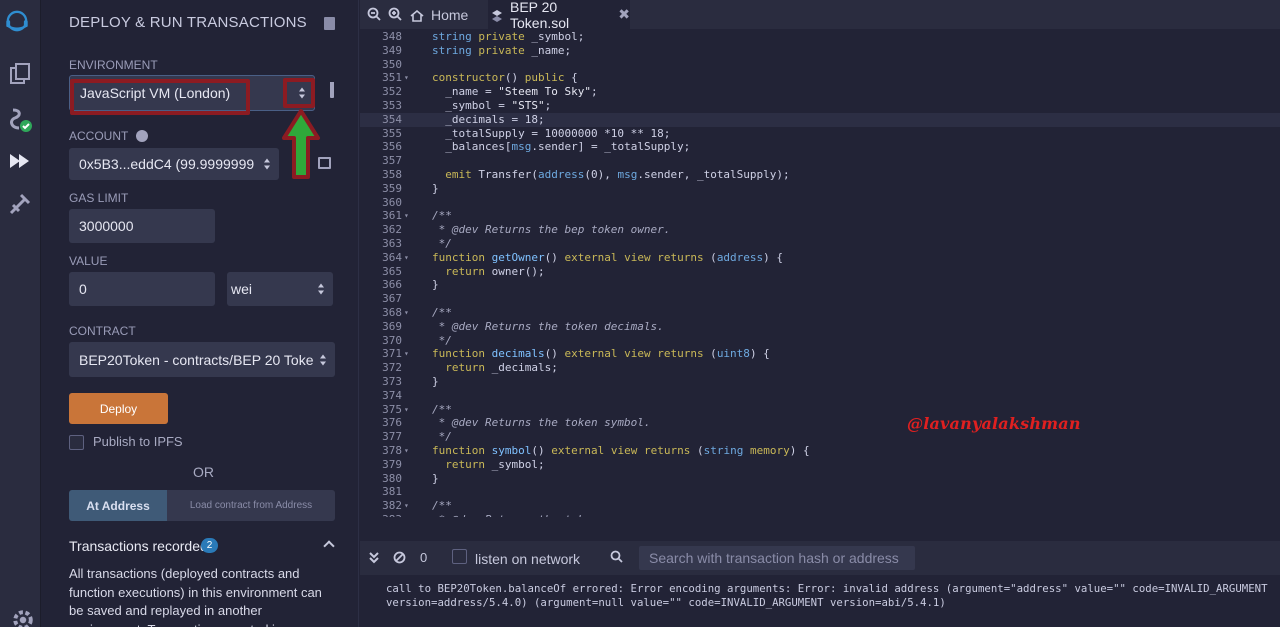 This screenshot has height=627, width=1280. I want to click on code-line: 365 return owner();, so click(820, 272).